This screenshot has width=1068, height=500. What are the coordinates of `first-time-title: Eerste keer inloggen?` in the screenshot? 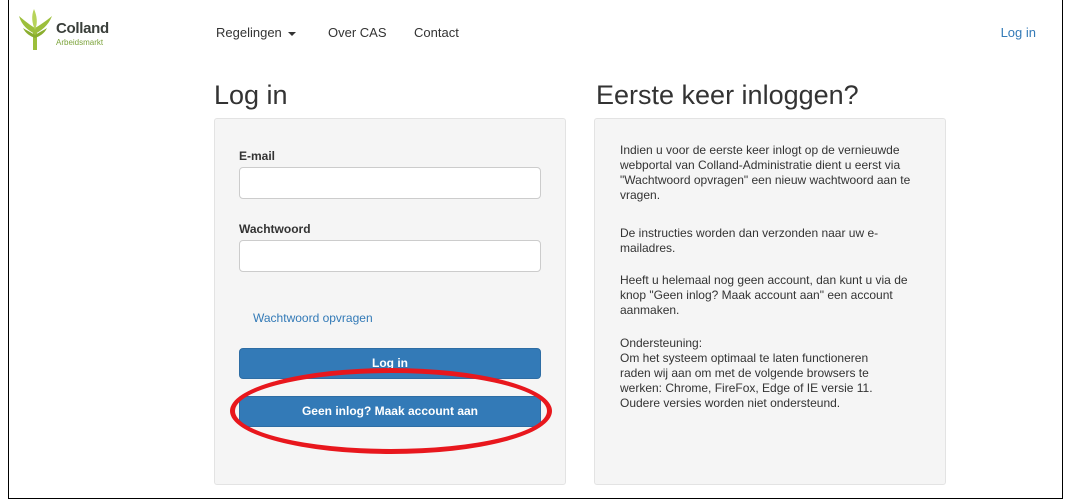 It's located at (727, 95).